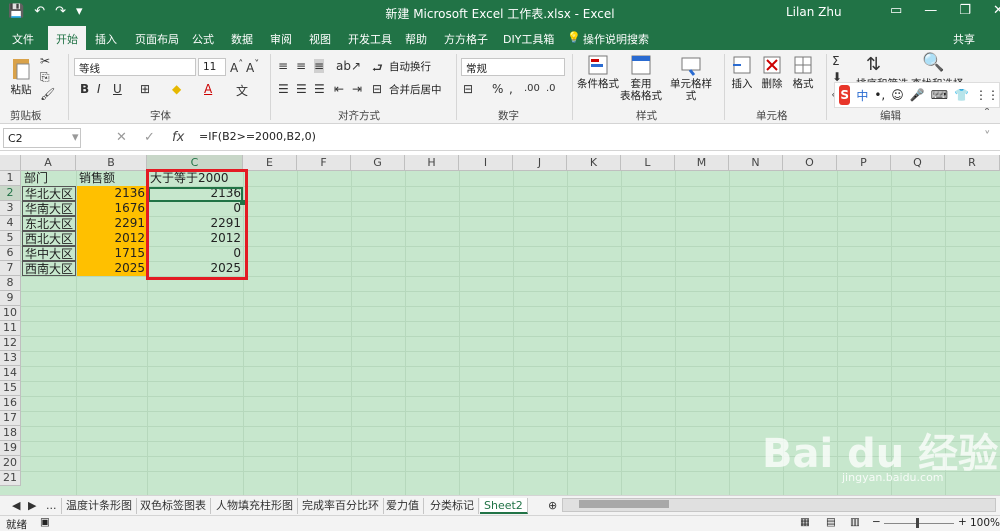 This screenshot has width=1000, height=532. Describe the element at coordinates (49, 178) in the screenshot. I see `cell-a1: 部门` at that location.